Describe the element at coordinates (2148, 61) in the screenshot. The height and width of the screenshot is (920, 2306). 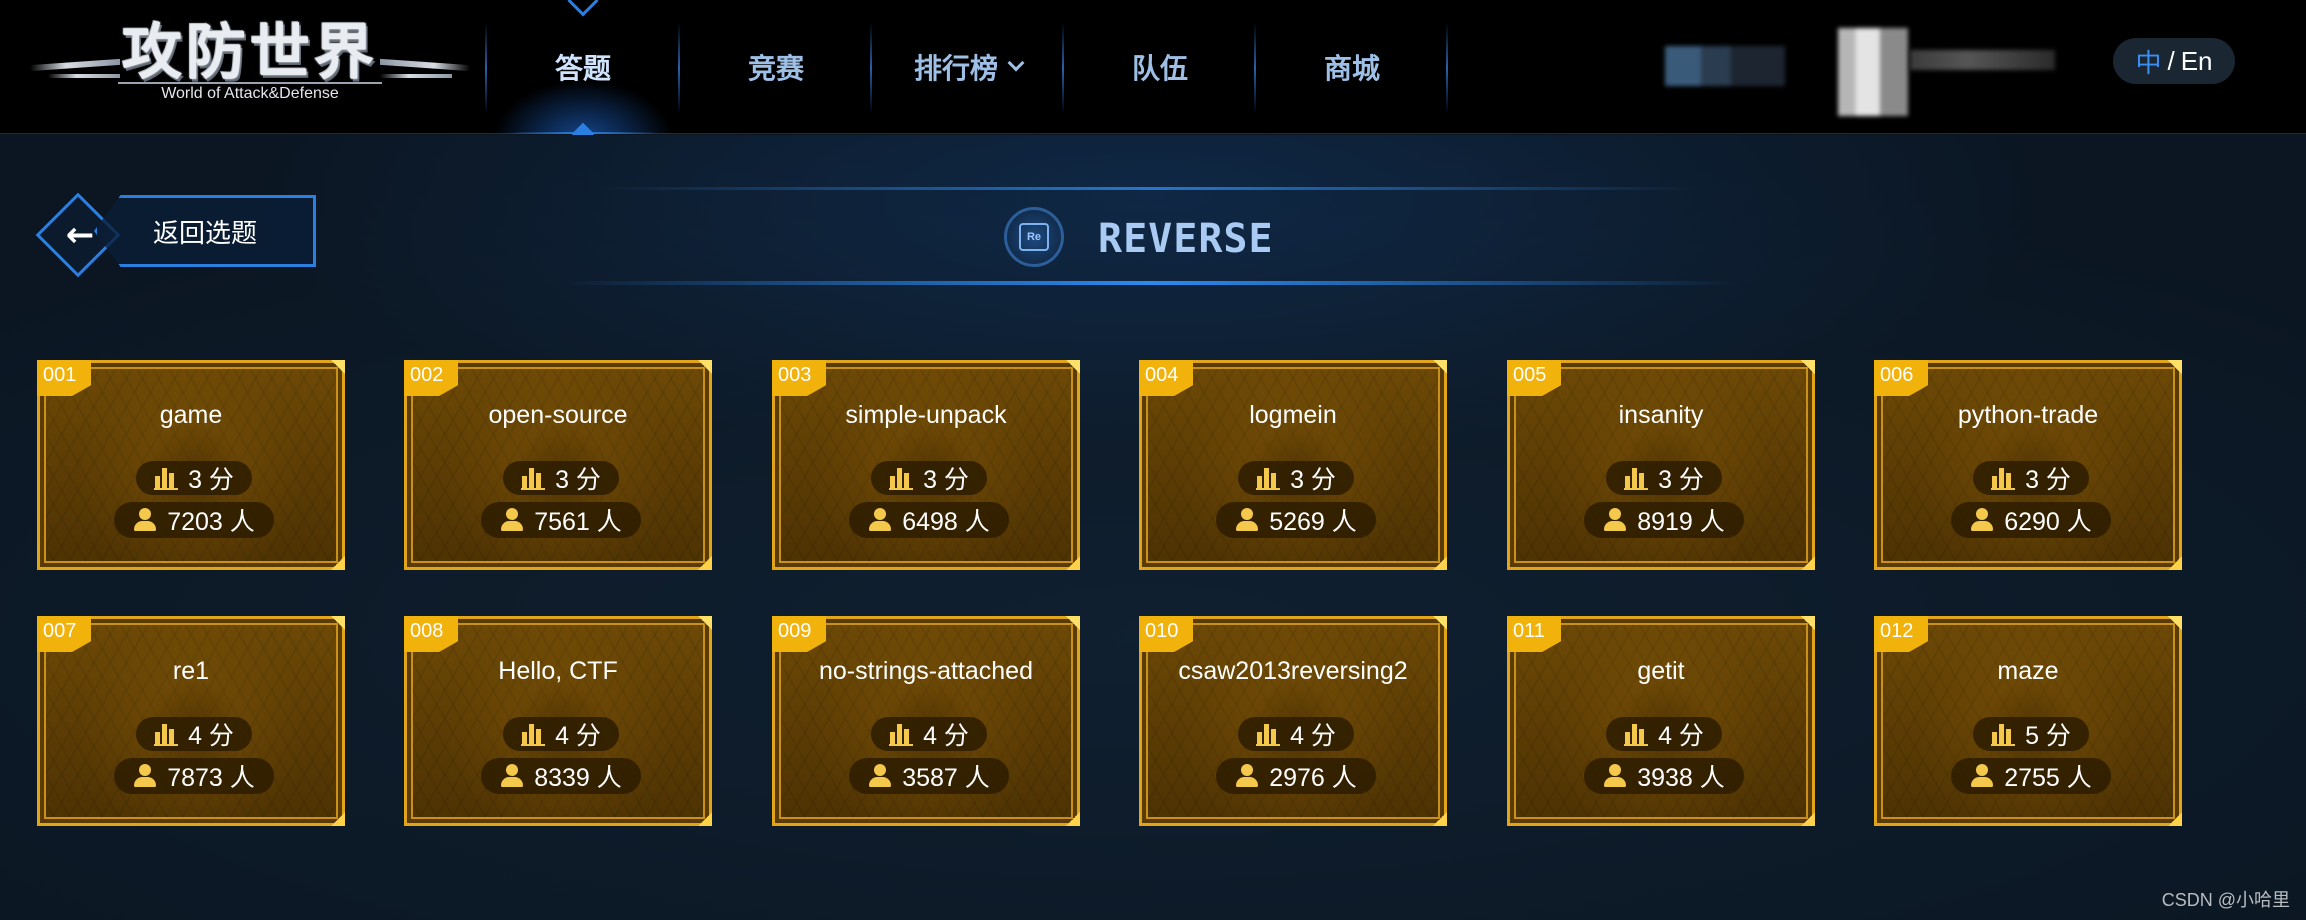
I see `lang-option-zh: 中` at that location.